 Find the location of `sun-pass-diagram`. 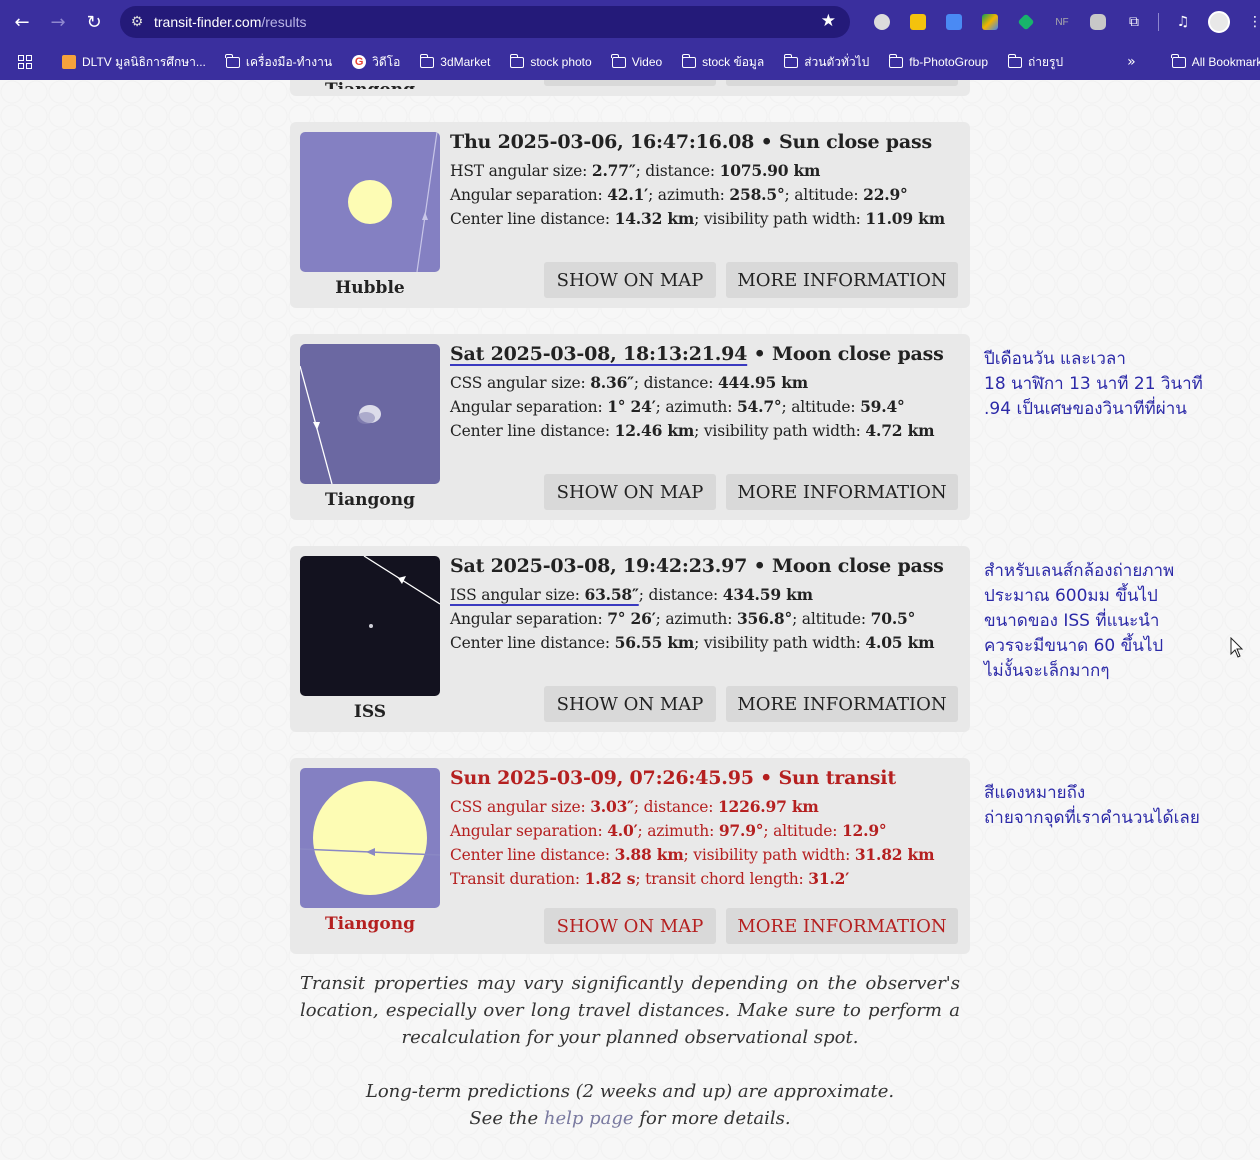

sun-pass-diagram is located at coordinates (370, 202).